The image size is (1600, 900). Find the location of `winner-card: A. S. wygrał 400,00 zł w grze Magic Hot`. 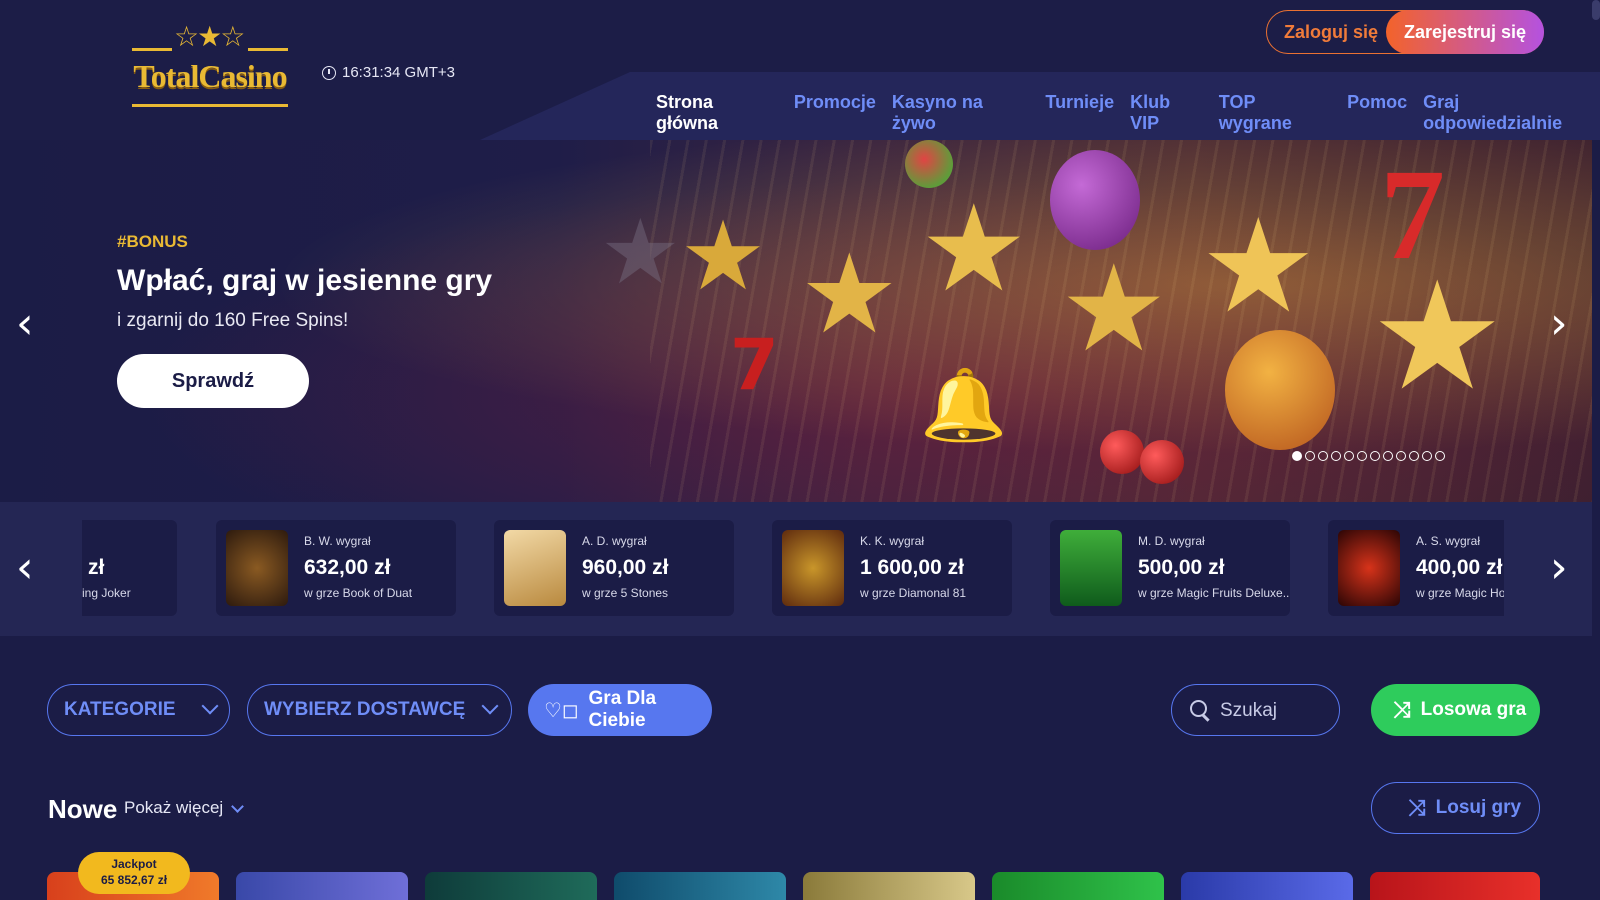

winner-card: A. S. wygrał 400,00 zł w grze Magic Hot is located at coordinates (1416, 568).